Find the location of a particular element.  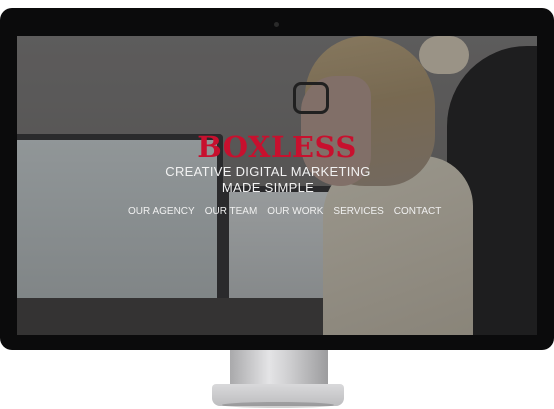

nav-our-team: OUR TEAM is located at coordinates (231, 211).